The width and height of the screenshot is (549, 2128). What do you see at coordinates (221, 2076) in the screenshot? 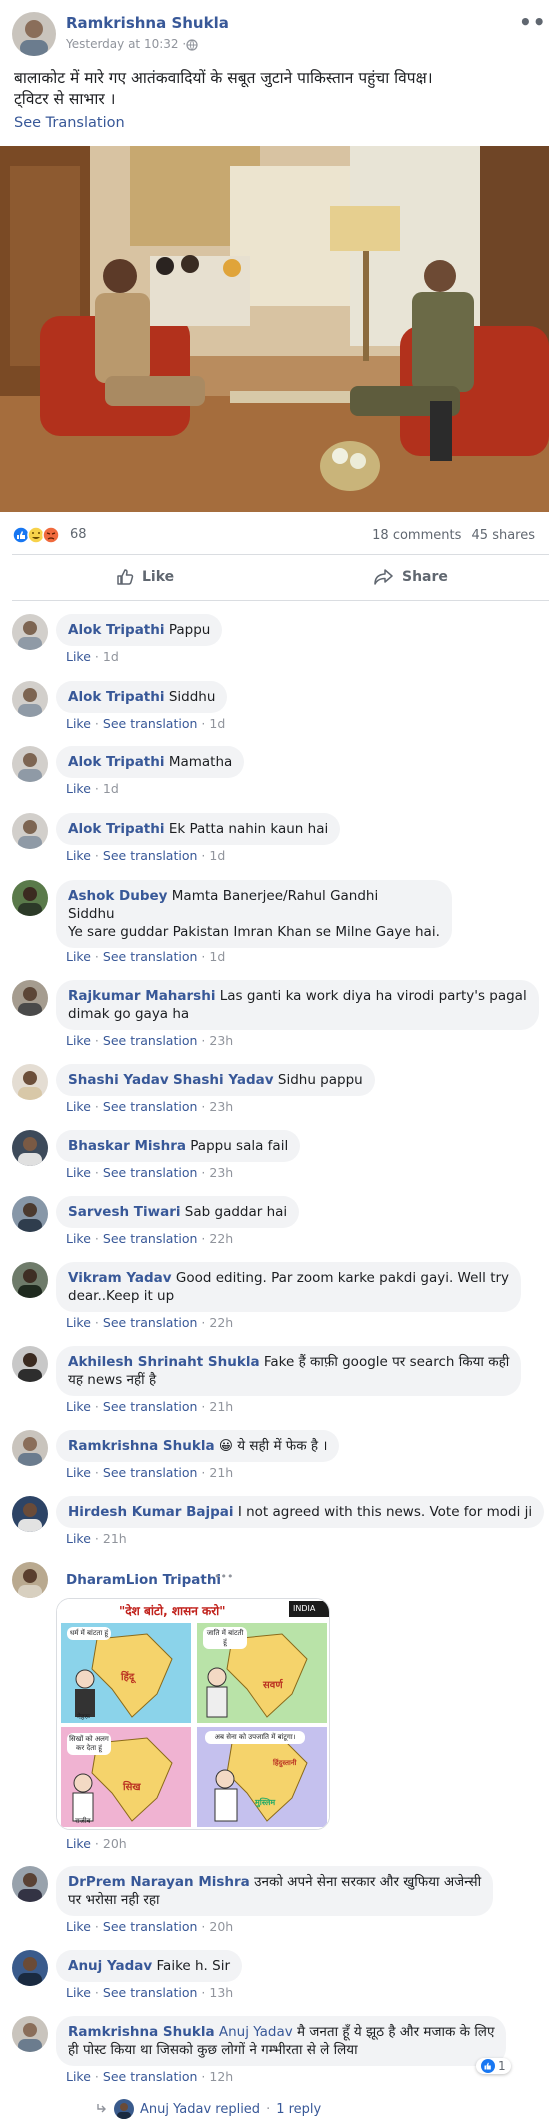
I see `comment-time: 12h` at bounding box center [221, 2076].